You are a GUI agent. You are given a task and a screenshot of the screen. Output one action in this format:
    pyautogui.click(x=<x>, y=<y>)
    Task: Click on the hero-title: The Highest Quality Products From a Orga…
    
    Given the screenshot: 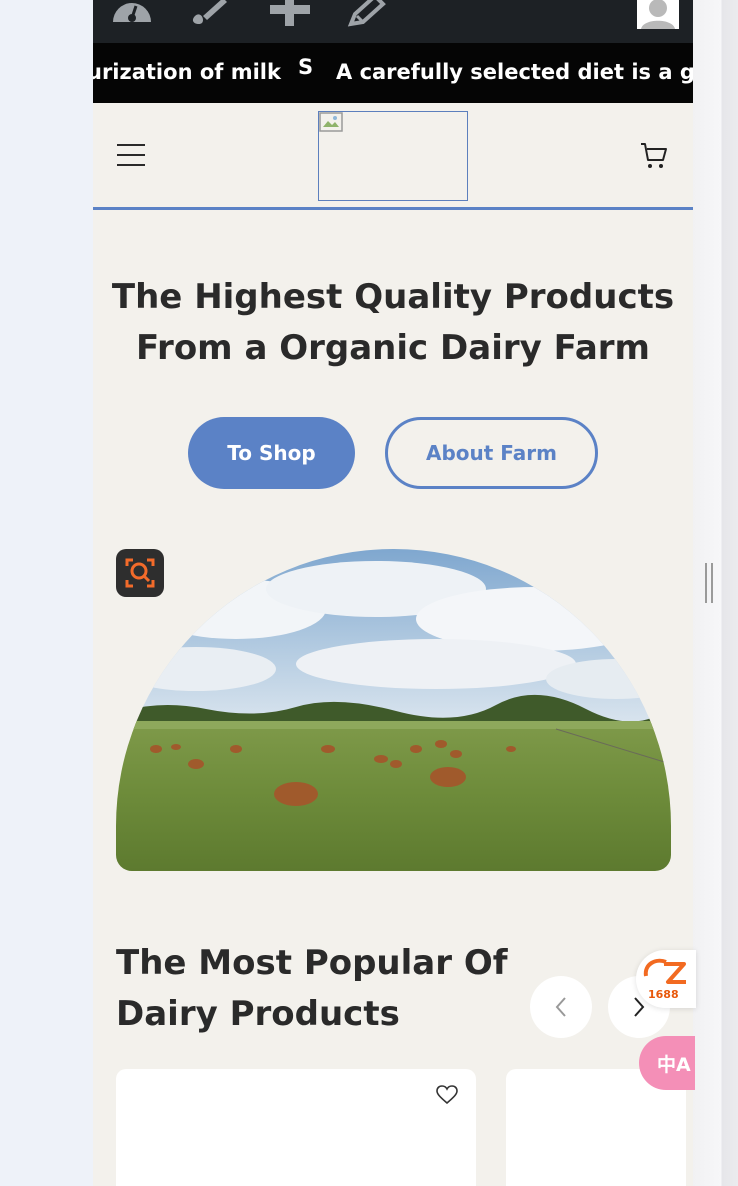 What is the action you would take?
    pyautogui.click(x=393, y=323)
    